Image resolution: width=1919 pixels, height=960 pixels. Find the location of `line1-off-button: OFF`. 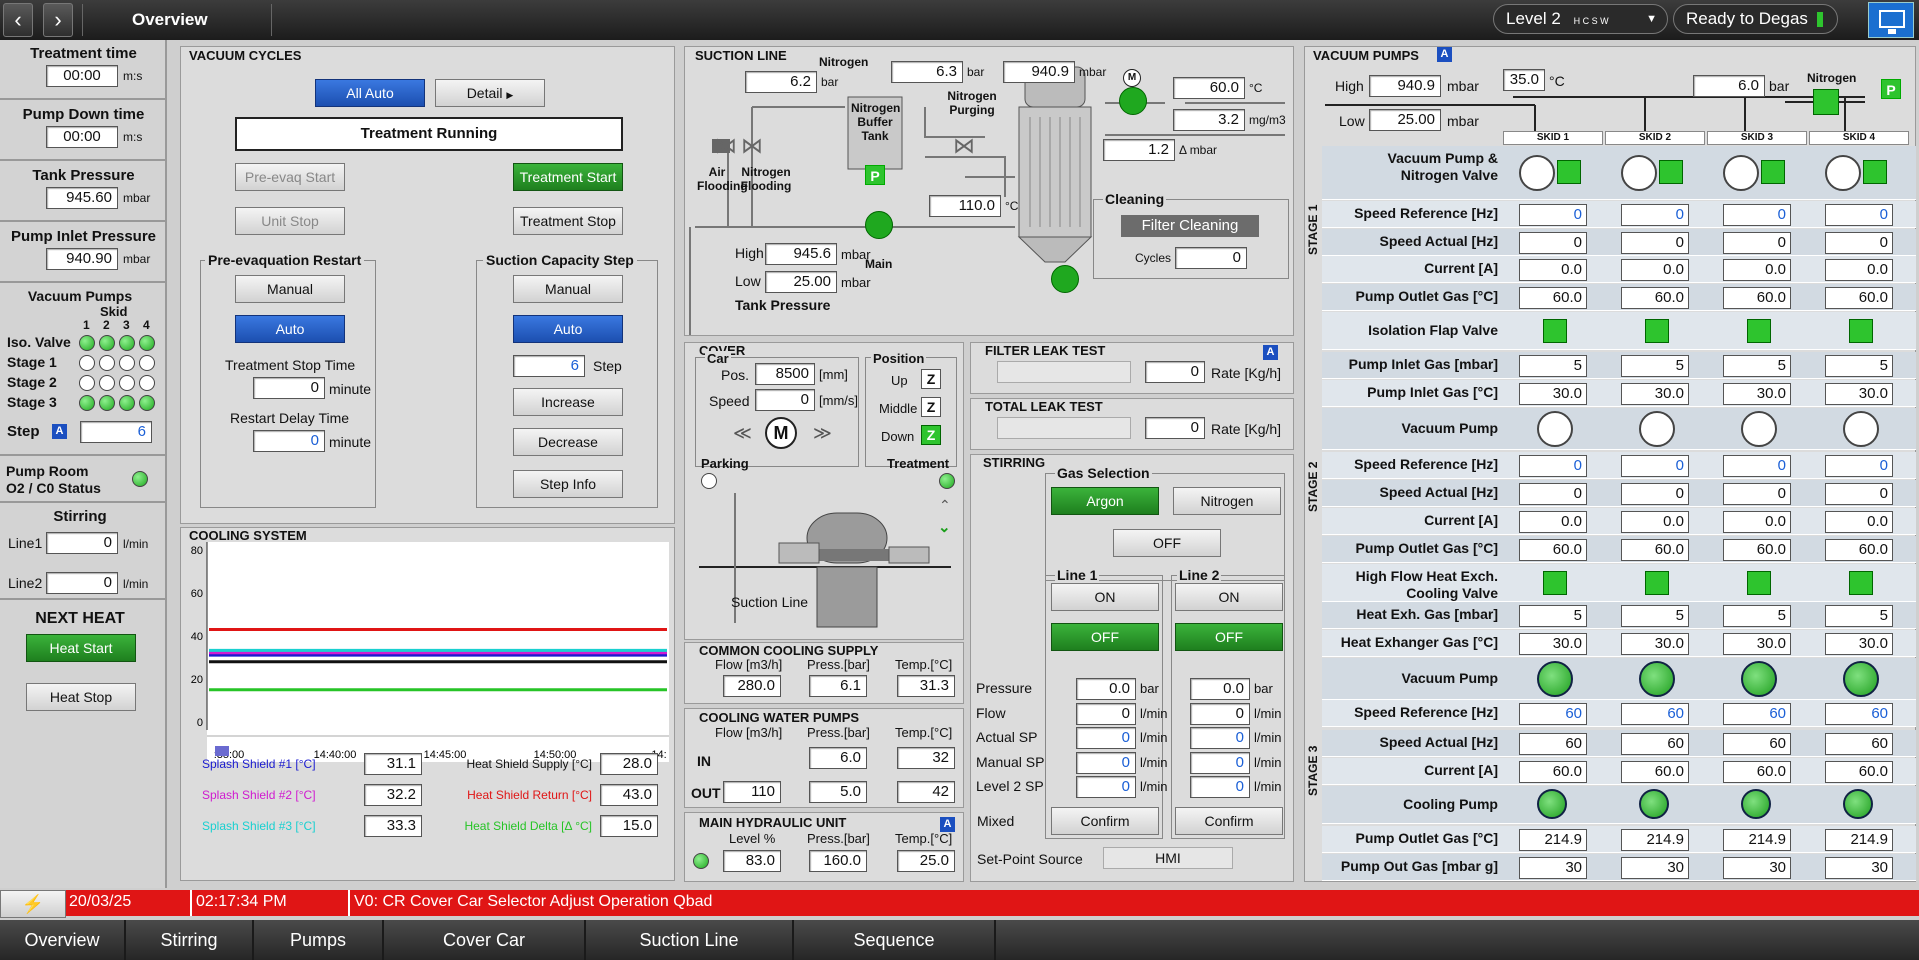

line1-off-button: OFF is located at coordinates (1105, 637).